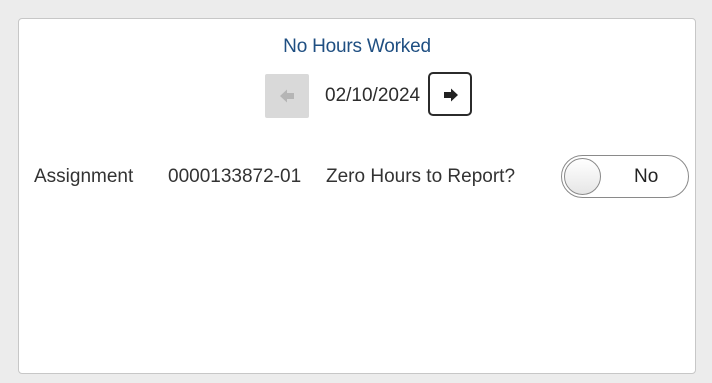  What do you see at coordinates (625, 176) in the screenshot?
I see `zero-hours-toggle: No` at bounding box center [625, 176].